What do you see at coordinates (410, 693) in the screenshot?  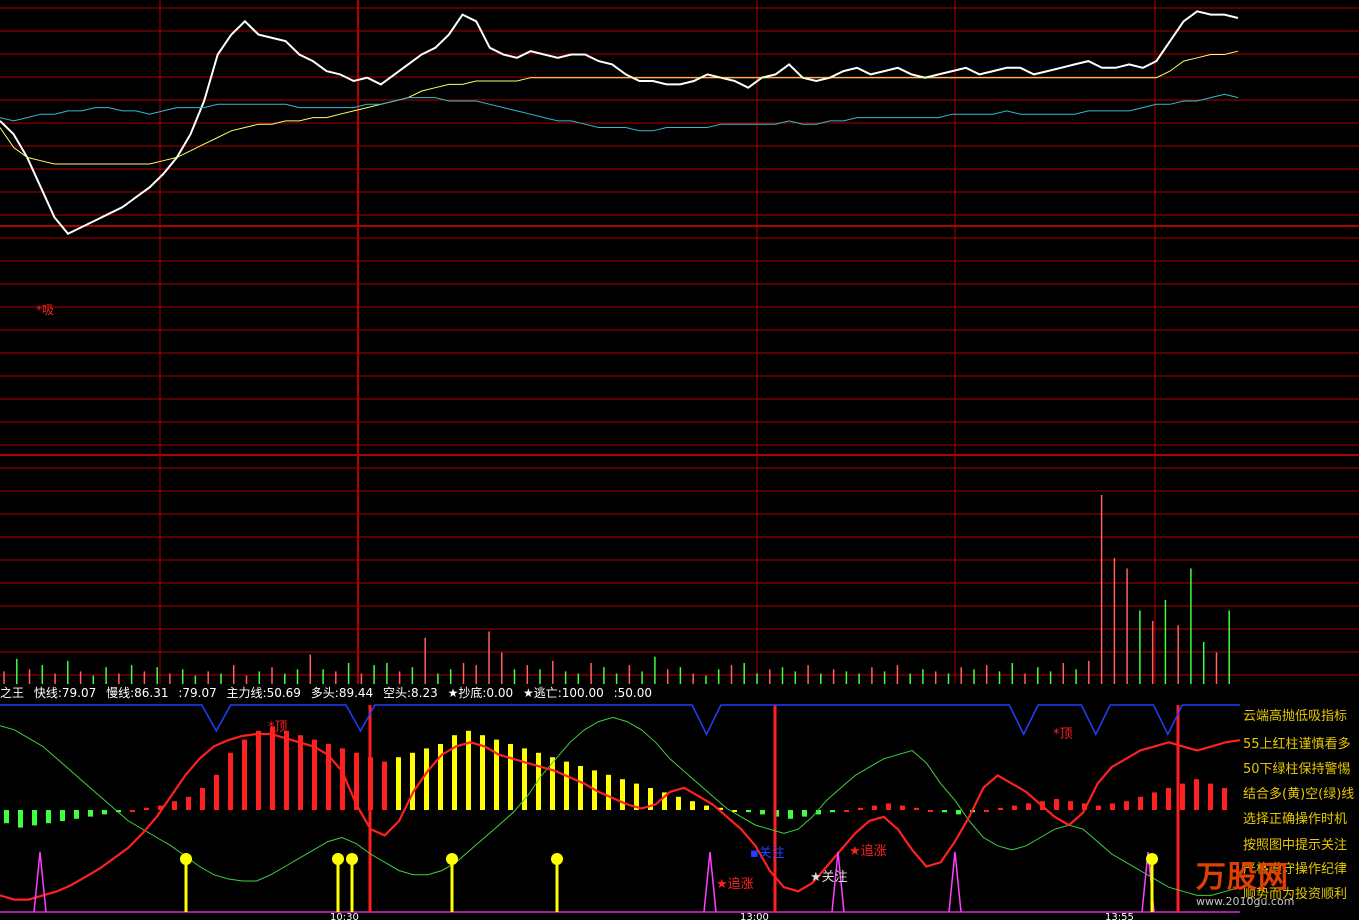 I see `hdr-item: 空头:8.23` at bounding box center [410, 693].